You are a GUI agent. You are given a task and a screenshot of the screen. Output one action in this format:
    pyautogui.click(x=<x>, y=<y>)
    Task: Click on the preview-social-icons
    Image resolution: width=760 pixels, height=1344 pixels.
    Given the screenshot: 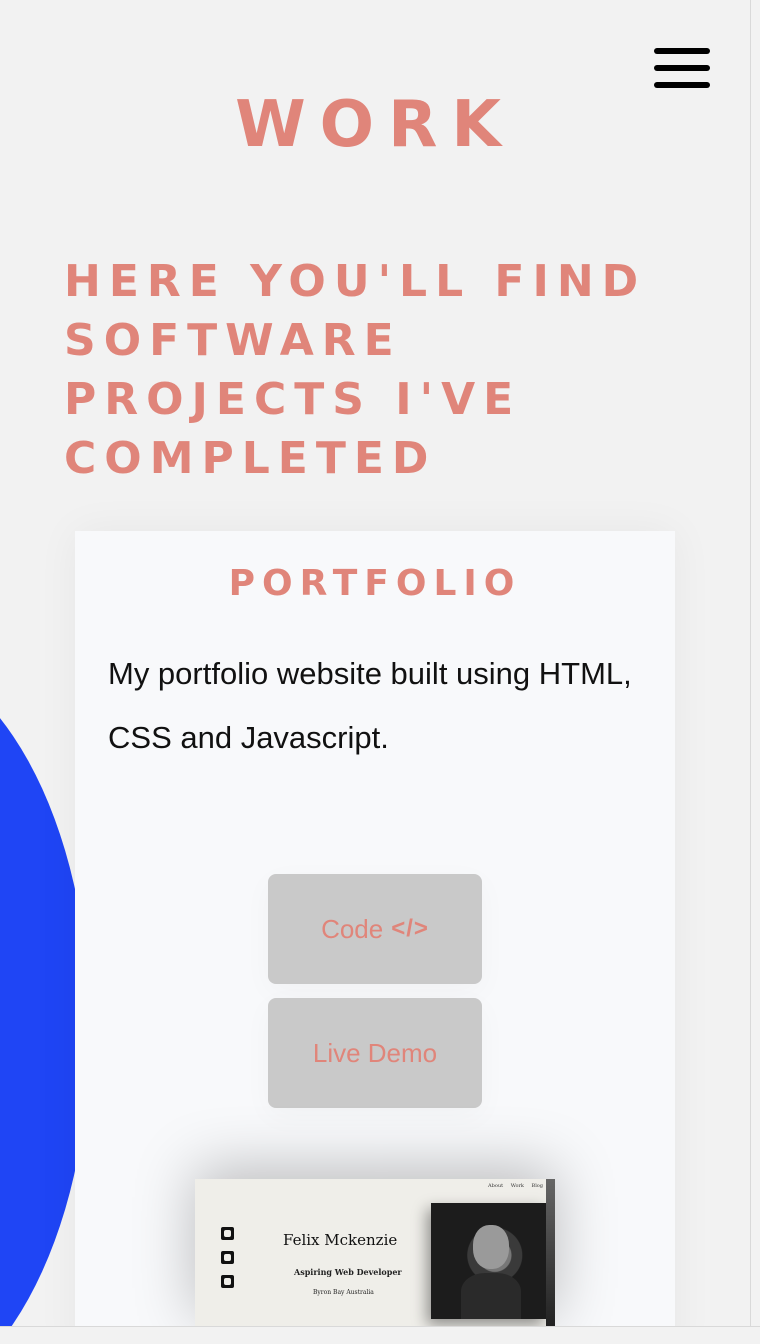 What is the action you would take?
    pyautogui.click(x=227, y=1263)
    